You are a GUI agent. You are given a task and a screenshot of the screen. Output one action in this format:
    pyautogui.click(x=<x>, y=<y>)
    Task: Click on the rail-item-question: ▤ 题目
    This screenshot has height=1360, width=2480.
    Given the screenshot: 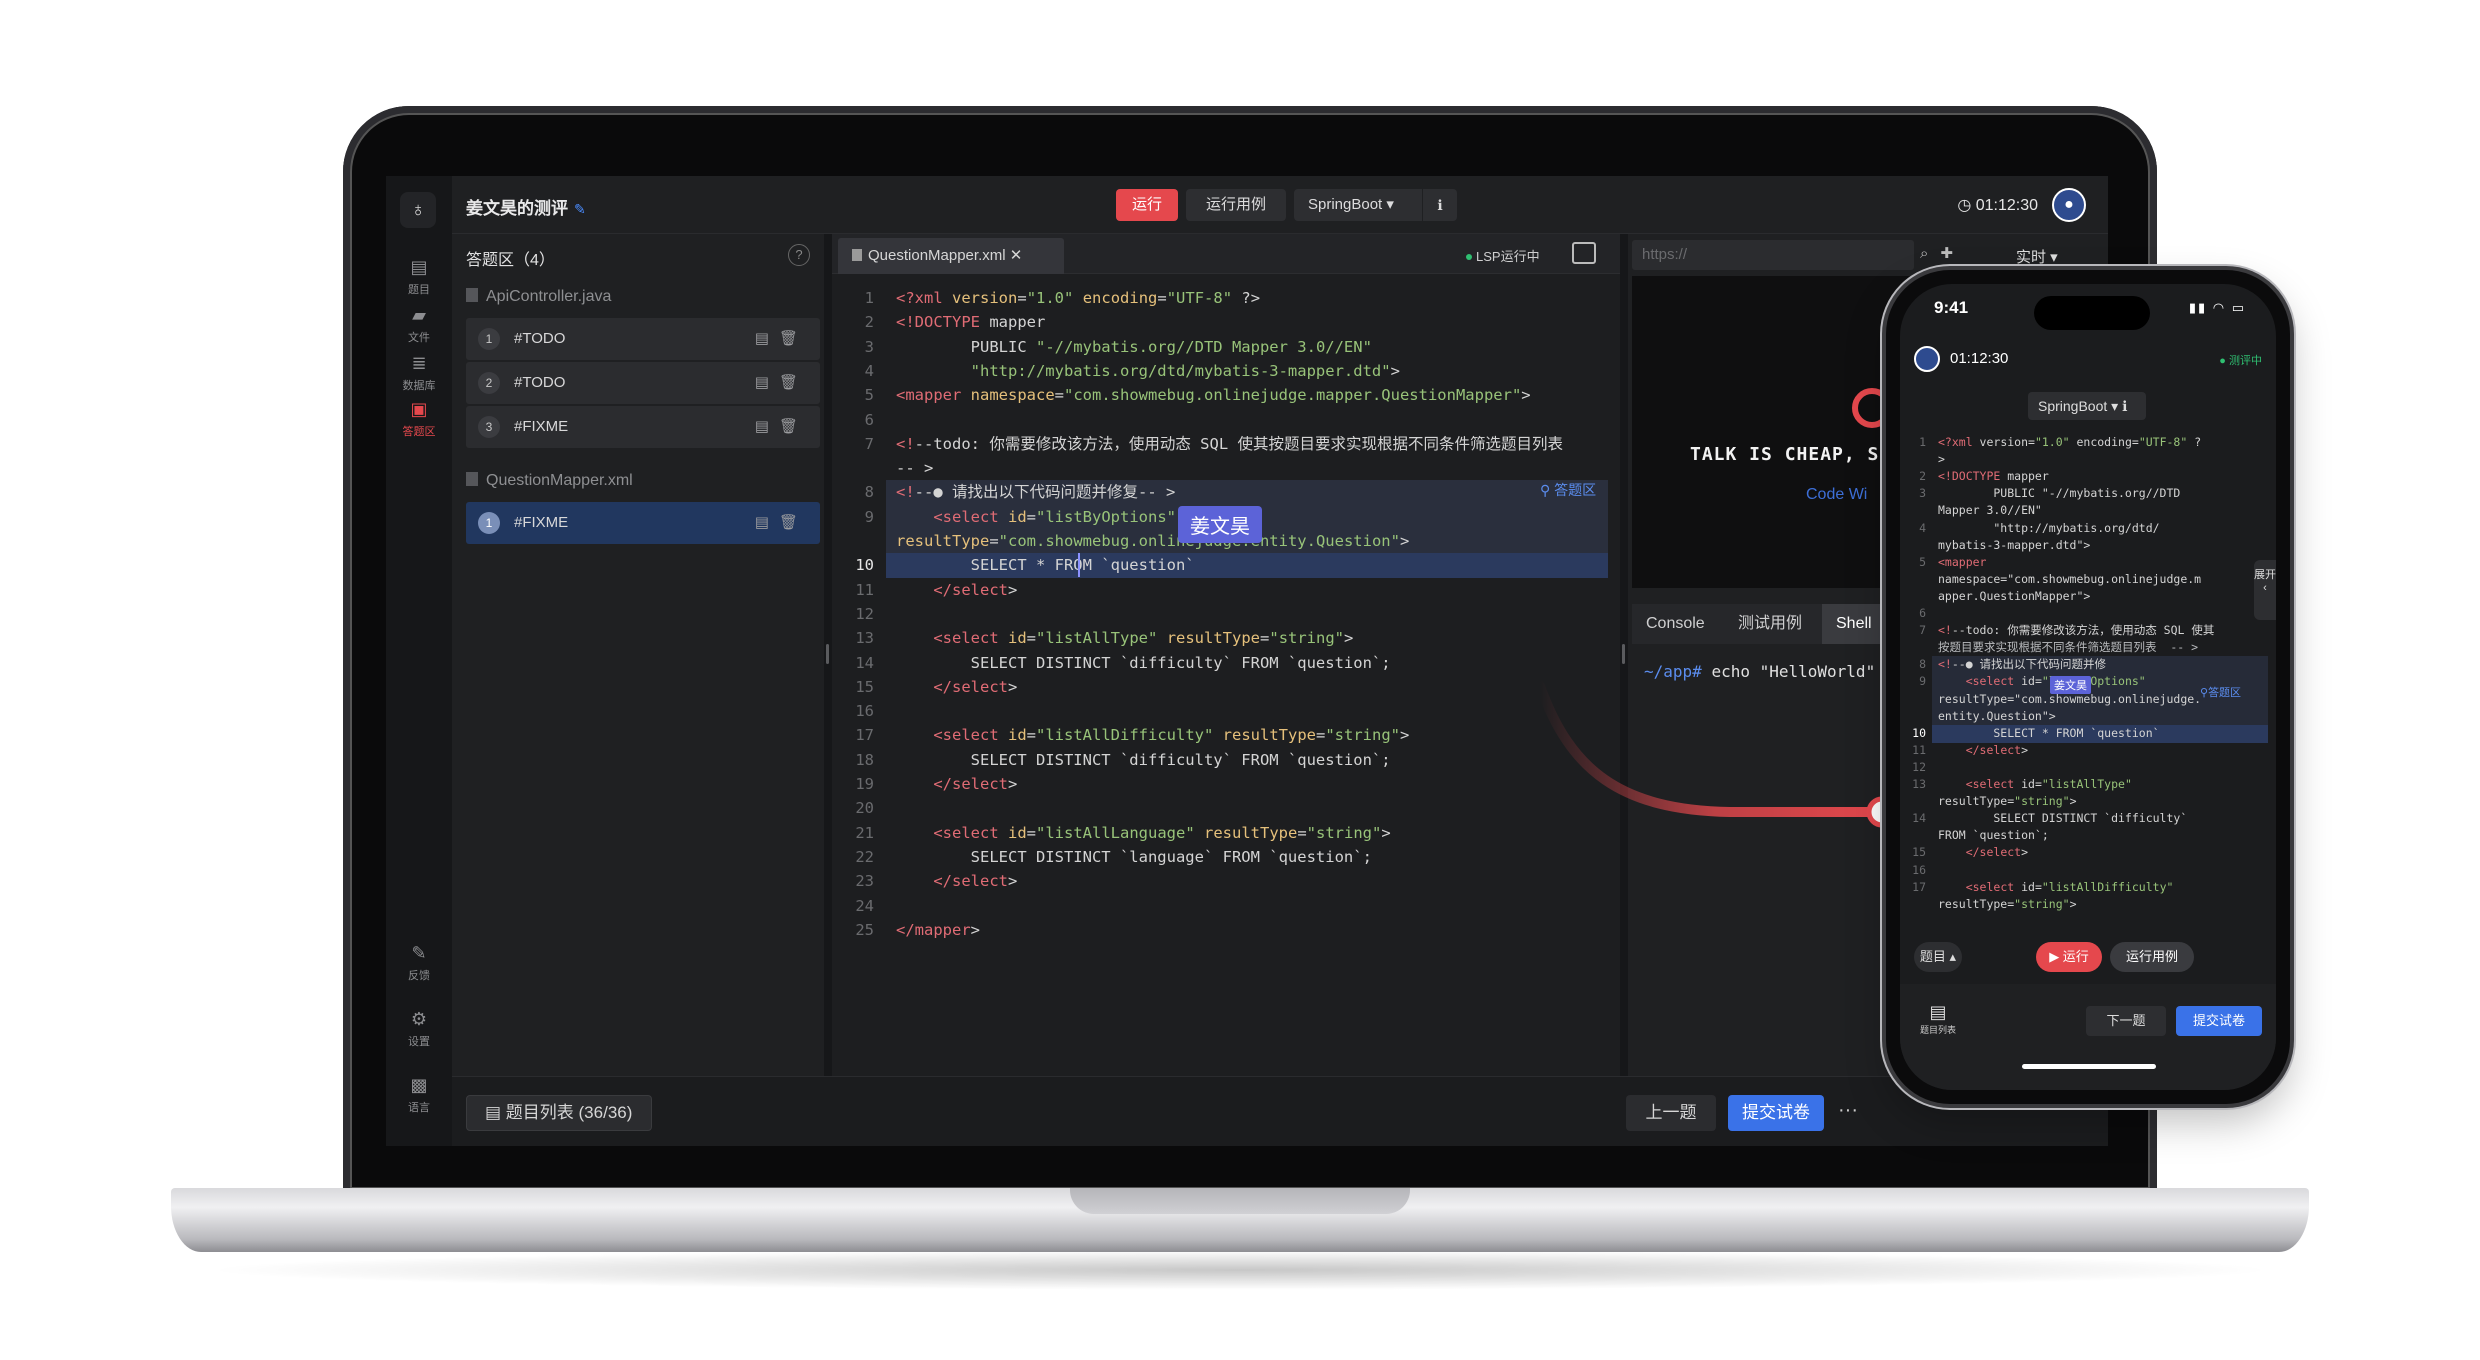 What is the action you would take?
    pyautogui.click(x=419, y=276)
    